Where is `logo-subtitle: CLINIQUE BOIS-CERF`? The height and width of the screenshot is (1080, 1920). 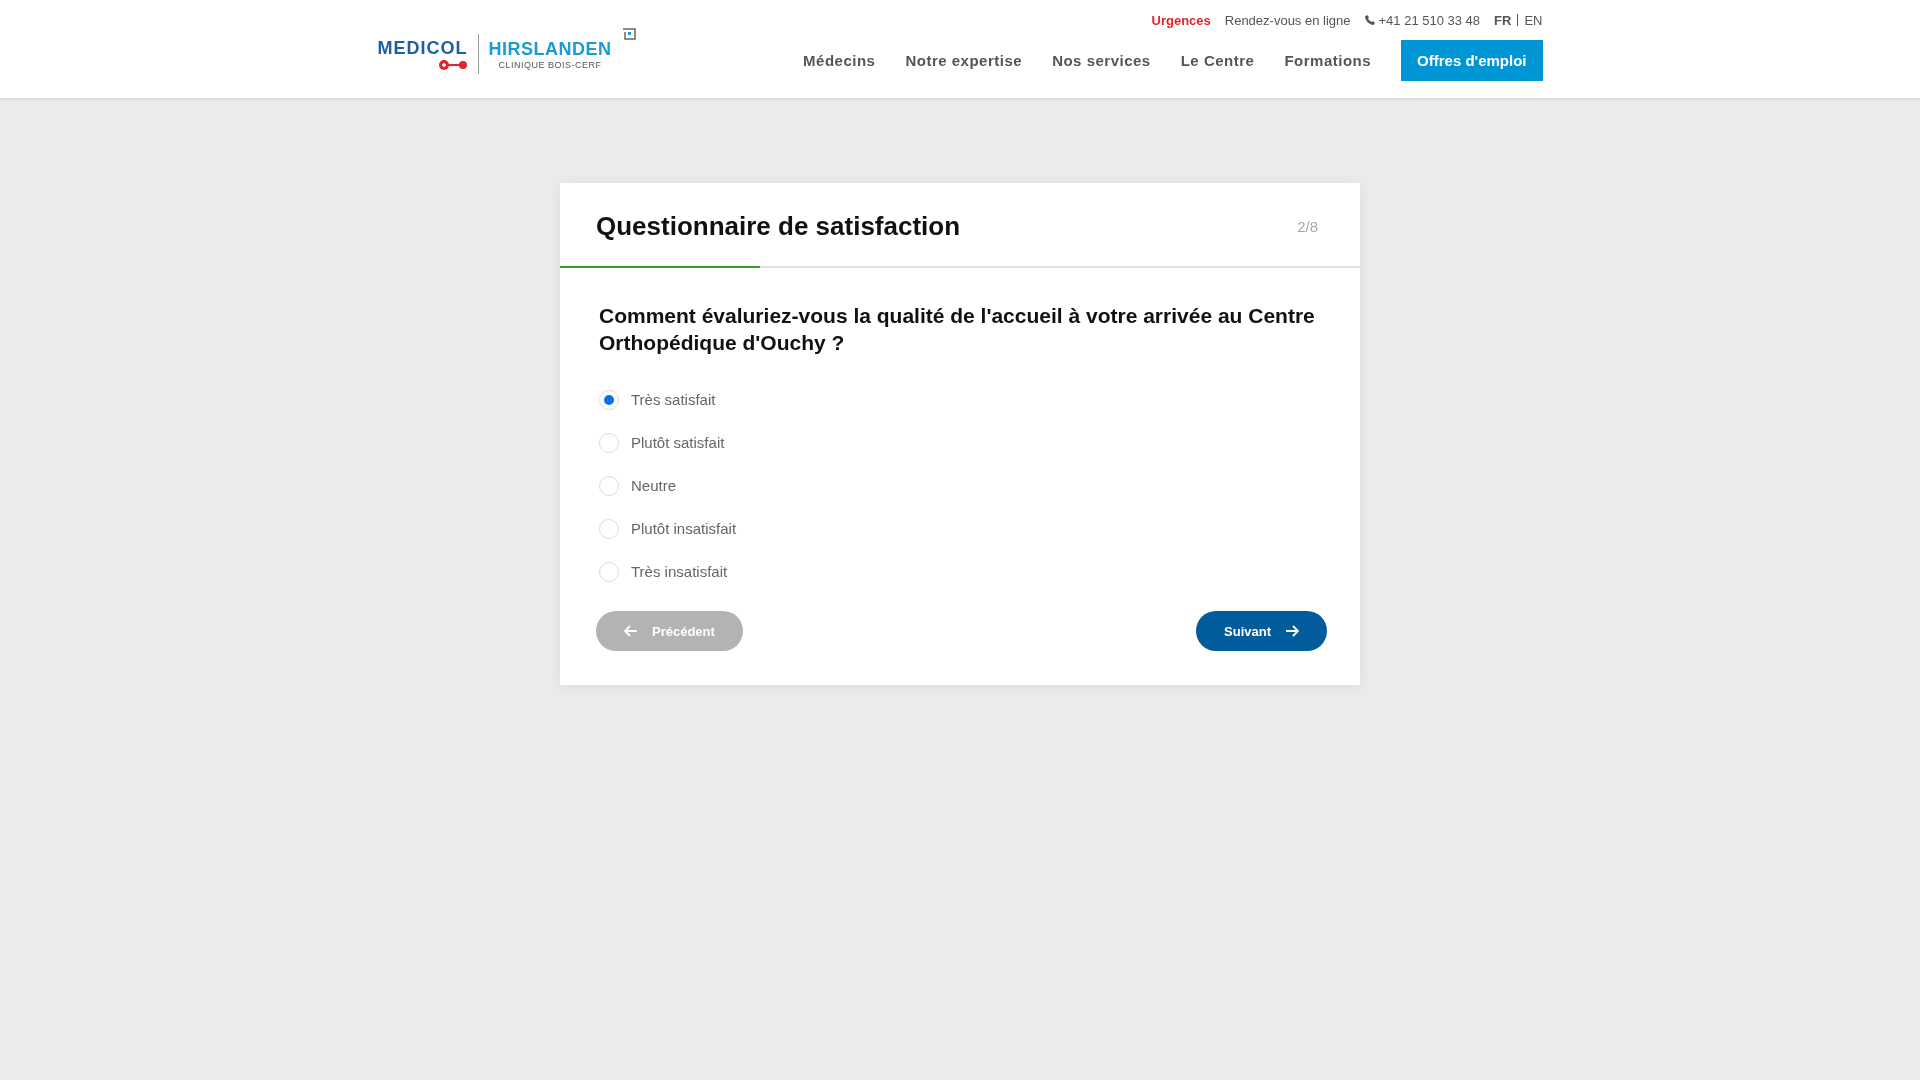 logo-subtitle: CLINIQUE BOIS-CERF is located at coordinates (550, 64).